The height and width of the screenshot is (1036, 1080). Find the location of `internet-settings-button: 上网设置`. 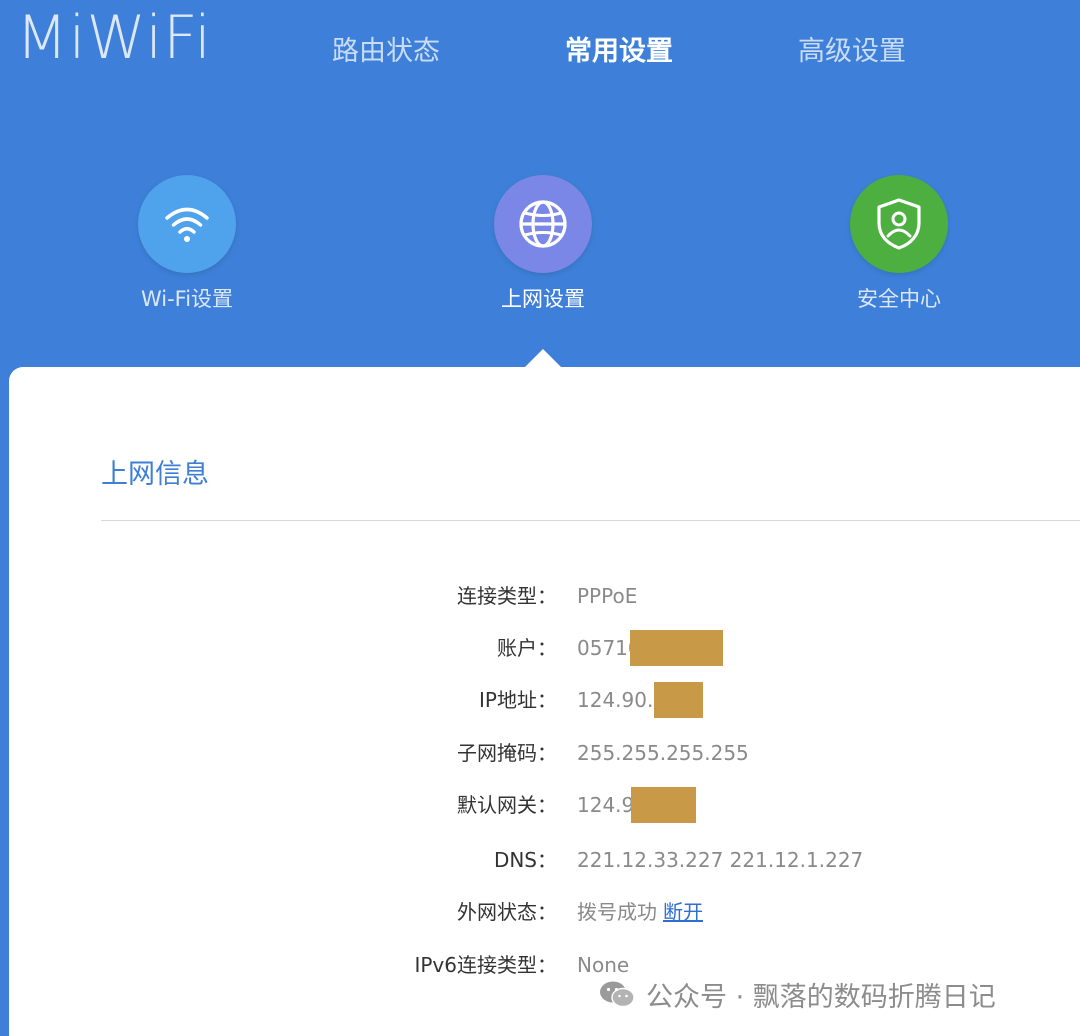

internet-settings-button: 上网设置 is located at coordinates (543, 244).